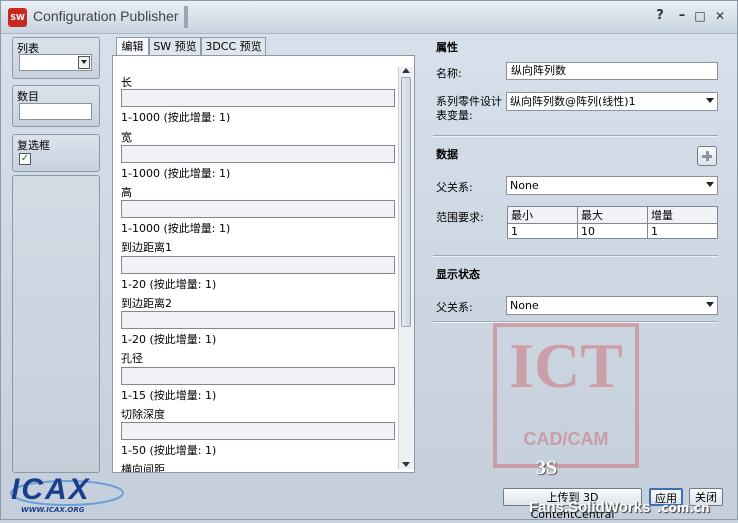 Image resolution: width=738 pixels, height=523 pixels. I want to click on data-parent-label: 父关系:, so click(454, 187).